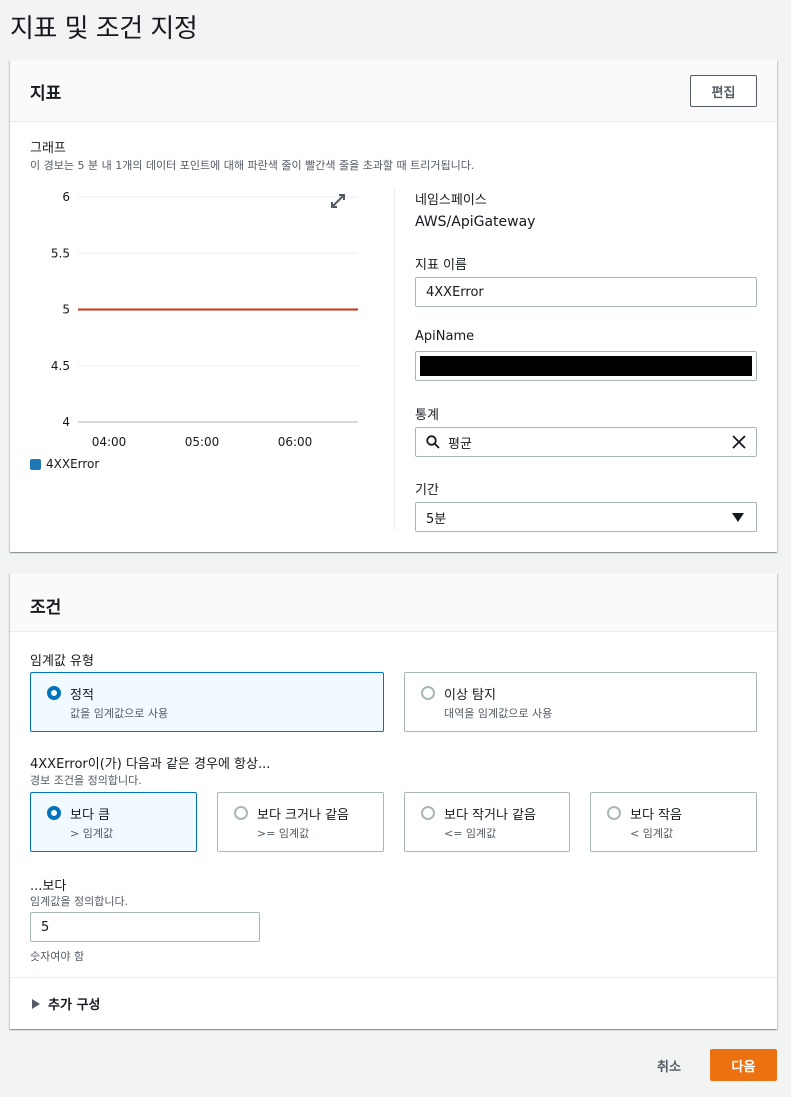 Image resolution: width=791 pixels, height=1097 pixels. Describe the element at coordinates (119, 713) in the screenshot. I see `static-desc: 값을 임계값으로 사용` at that location.